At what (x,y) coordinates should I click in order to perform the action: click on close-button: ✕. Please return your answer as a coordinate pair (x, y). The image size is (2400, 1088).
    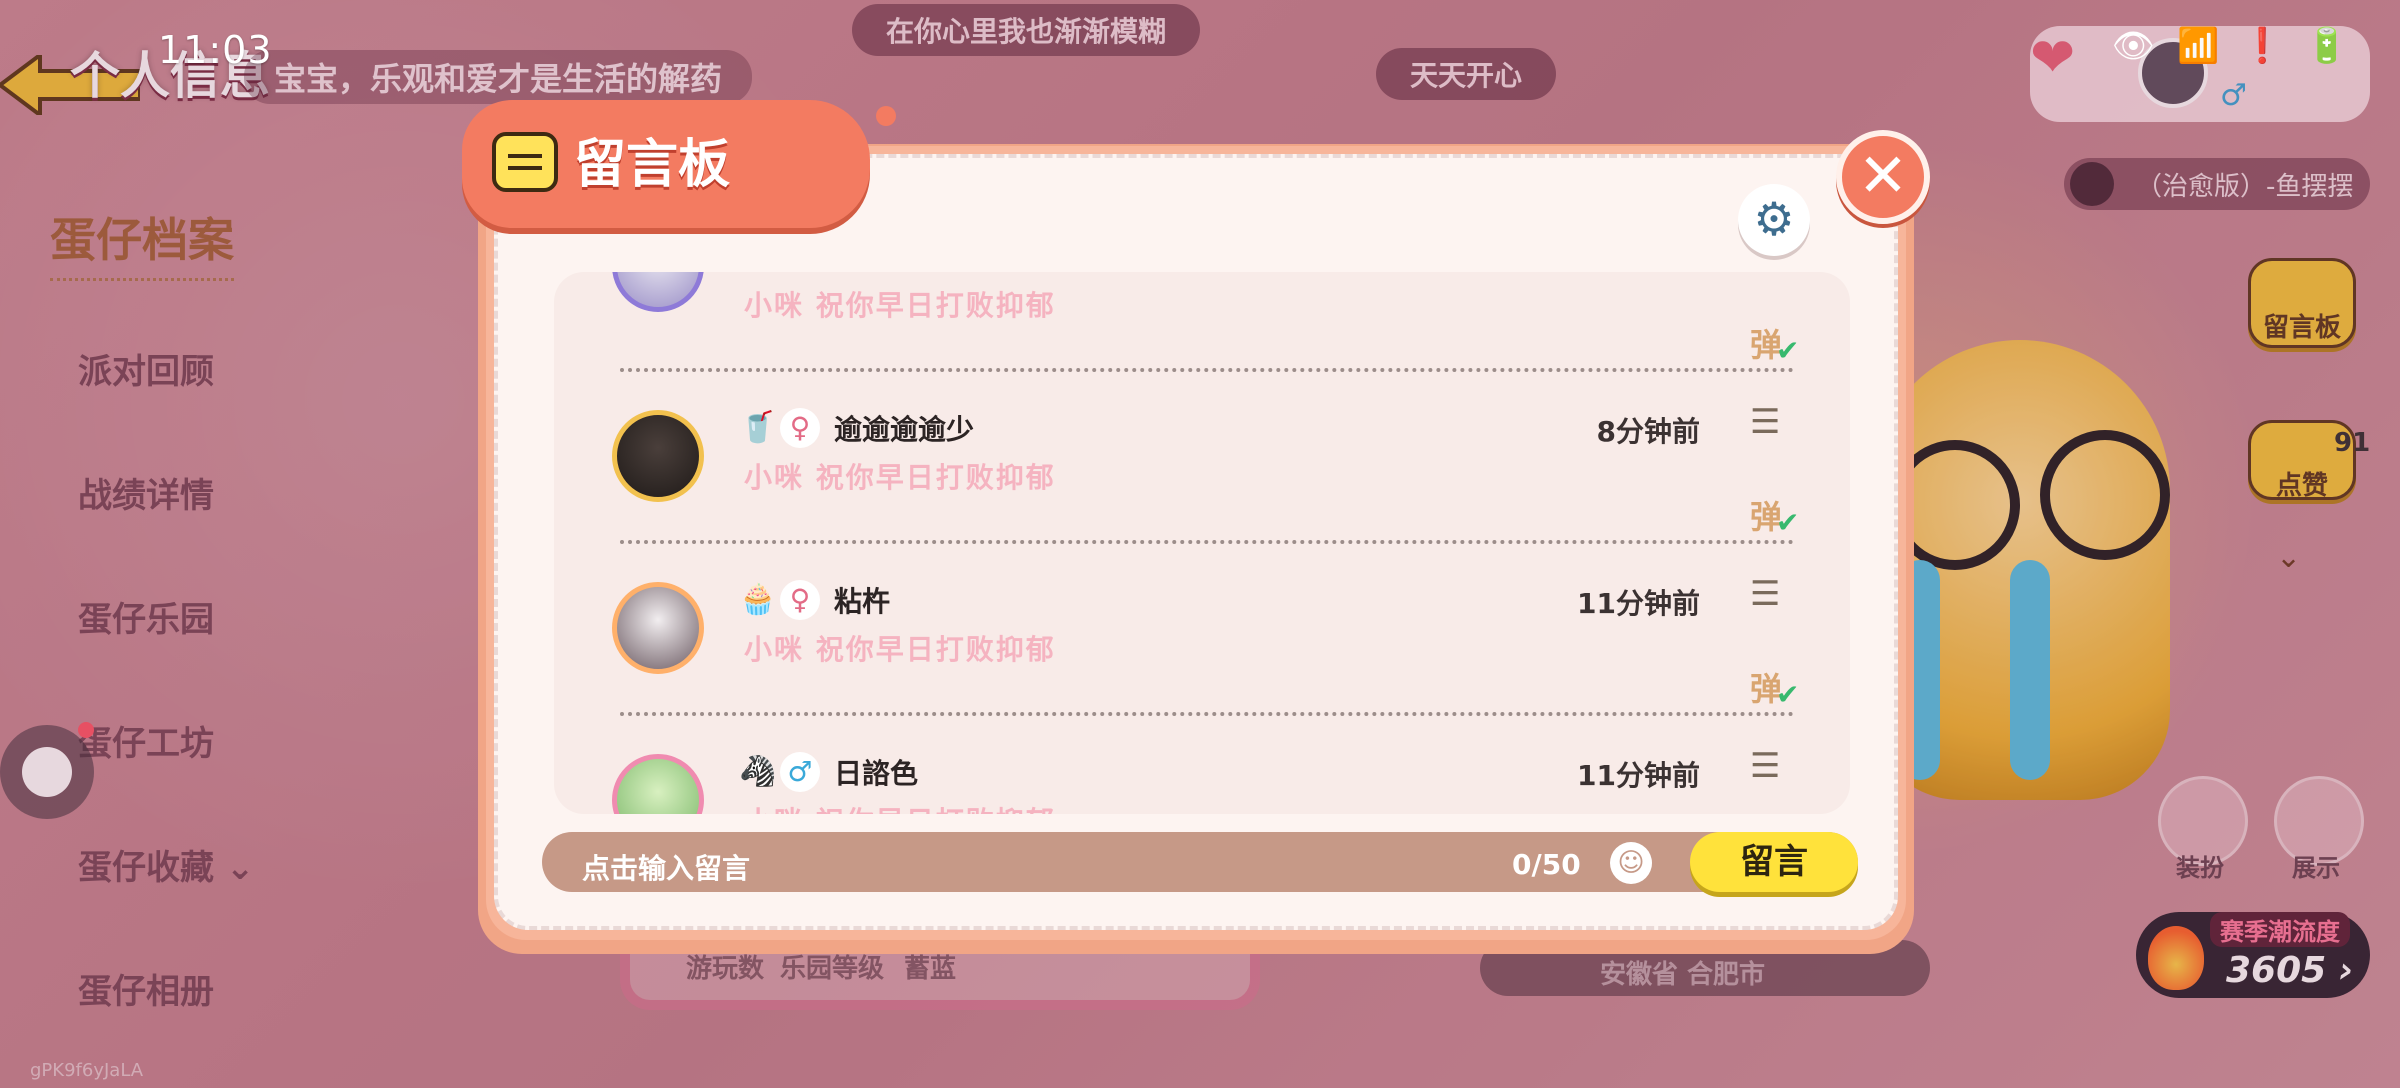
    Looking at the image, I should click on (1883, 177).